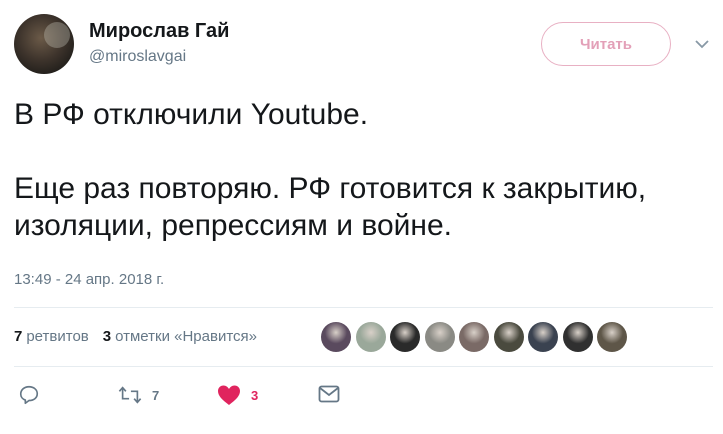 The height and width of the screenshot is (434, 723). What do you see at coordinates (44, 44) in the screenshot?
I see `author-avatar` at bounding box center [44, 44].